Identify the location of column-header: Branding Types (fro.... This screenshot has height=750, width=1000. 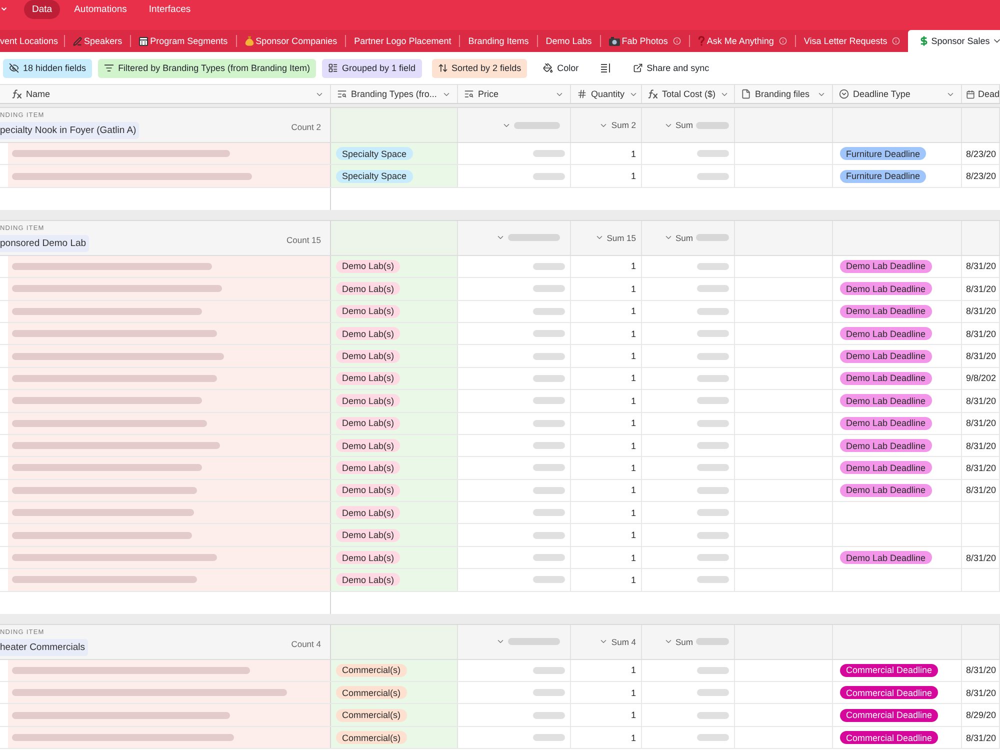
(394, 94).